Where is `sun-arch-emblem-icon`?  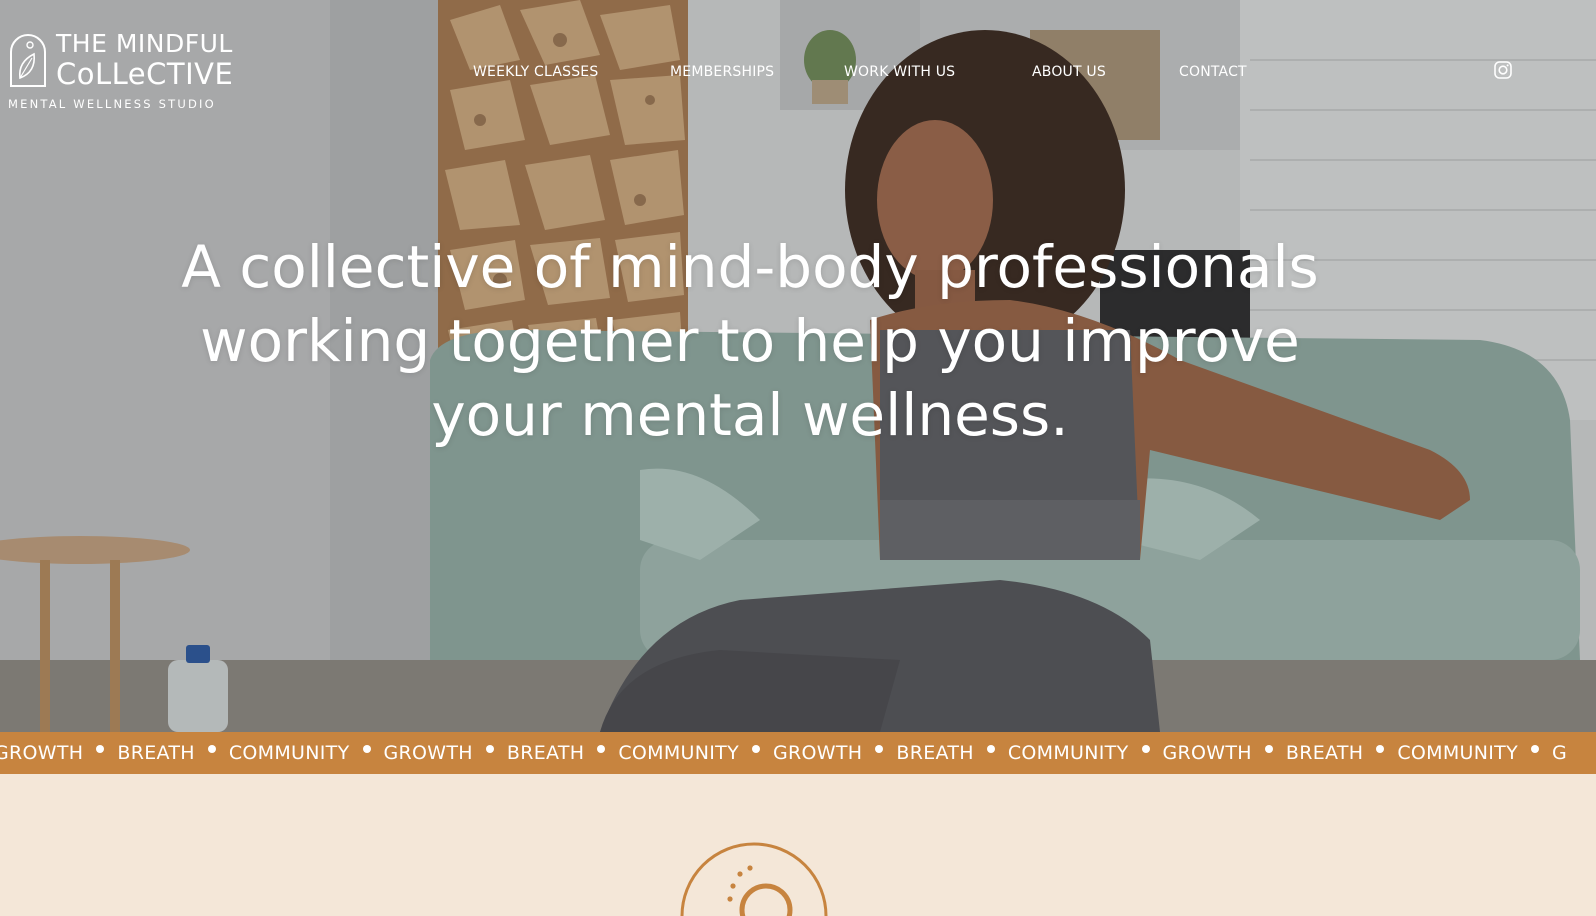 sun-arch-emblem-icon is located at coordinates (754, 879).